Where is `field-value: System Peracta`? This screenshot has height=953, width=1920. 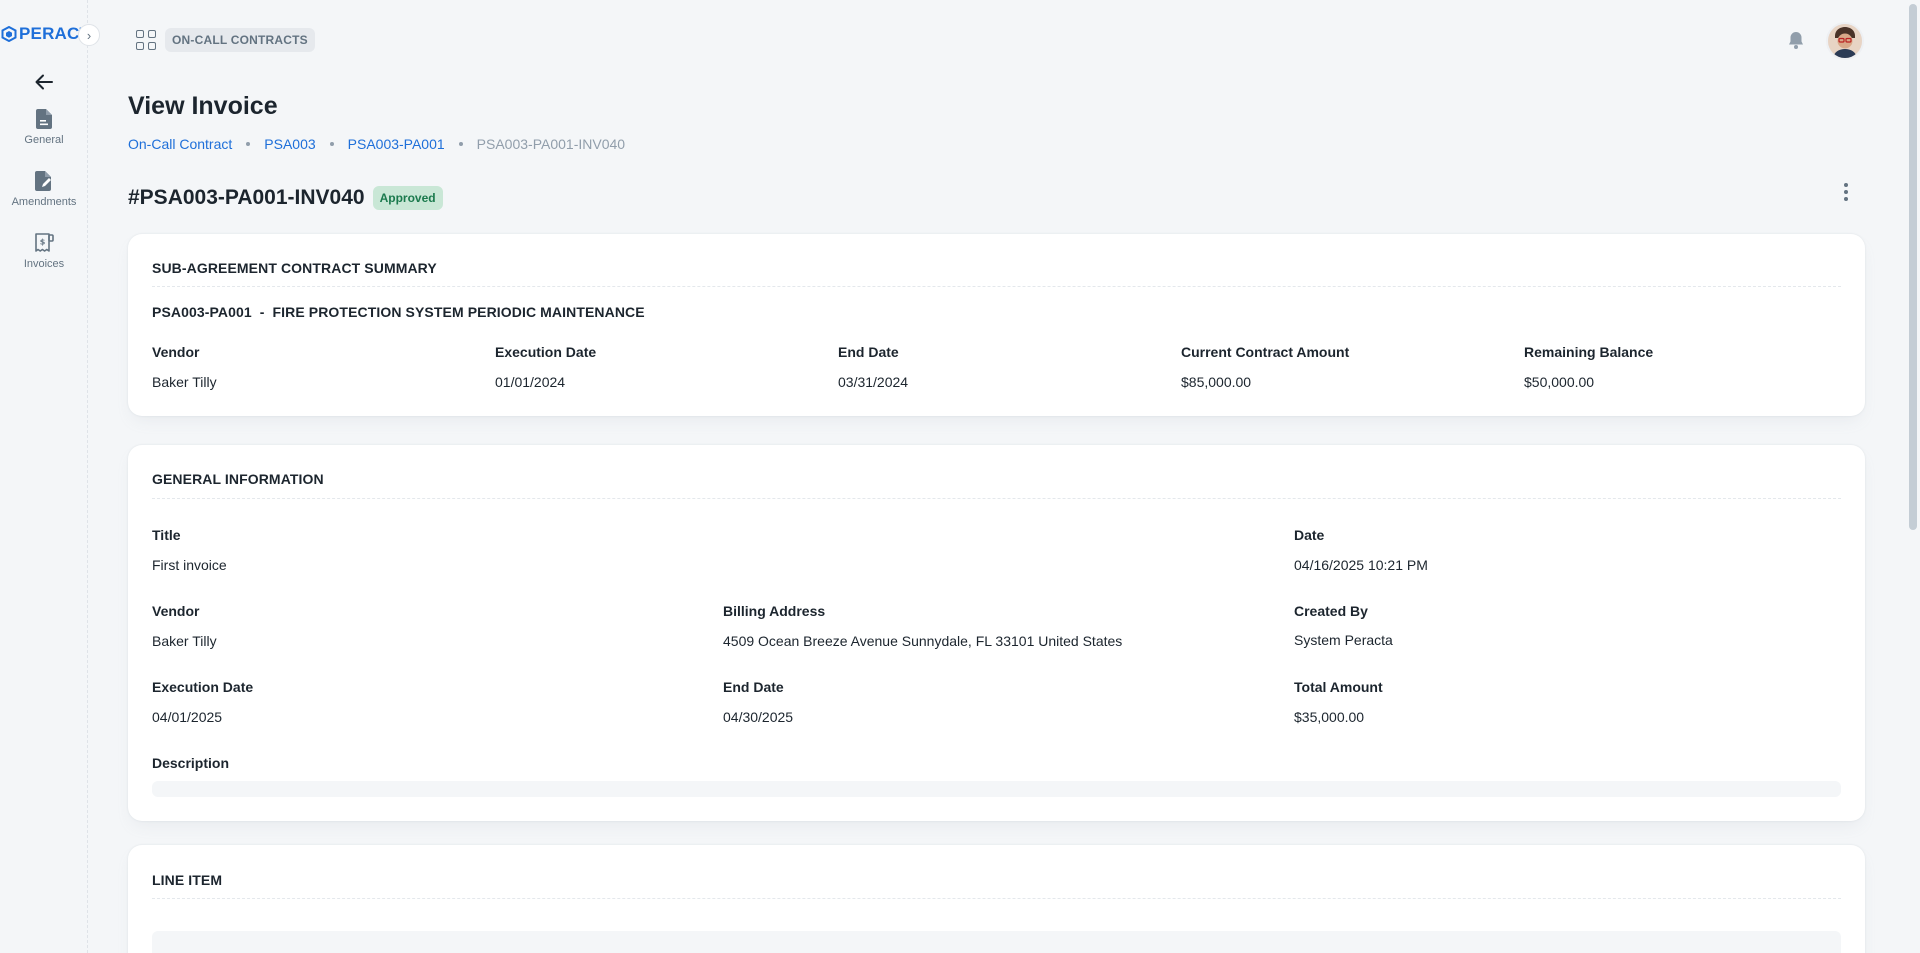 field-value: System Peracta is located at coordinates (1343, 640).